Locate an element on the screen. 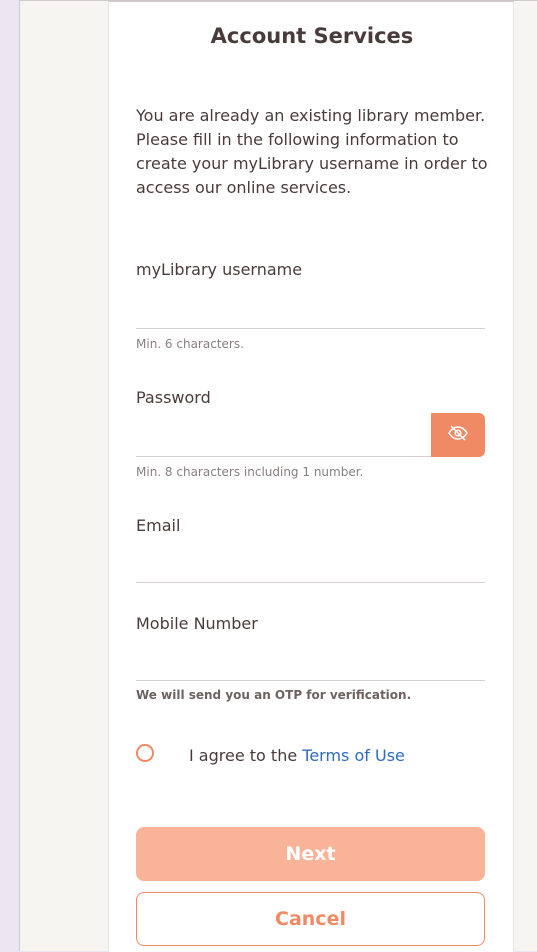 The width and height of the screenshot is (537, 952). page-title: Account Services is located at coordinates (312, 36).